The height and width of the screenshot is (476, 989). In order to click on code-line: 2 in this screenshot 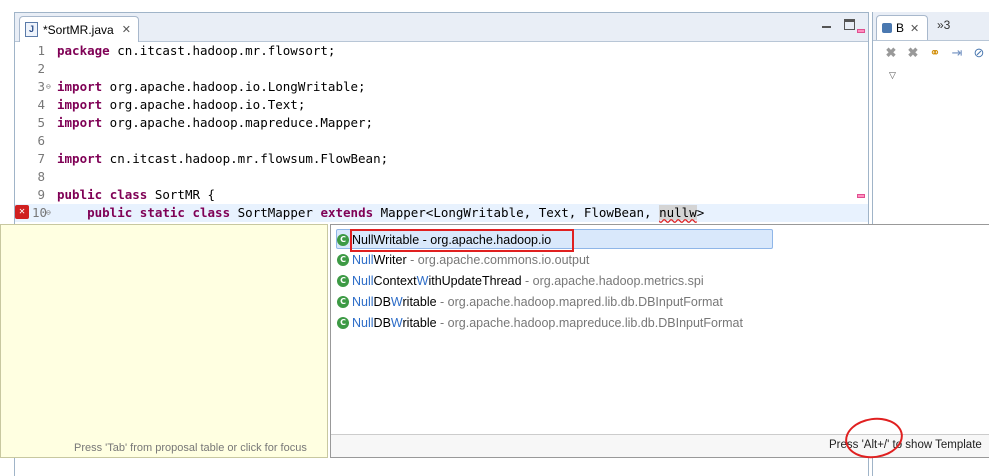, I will do `click(441, 69)`.